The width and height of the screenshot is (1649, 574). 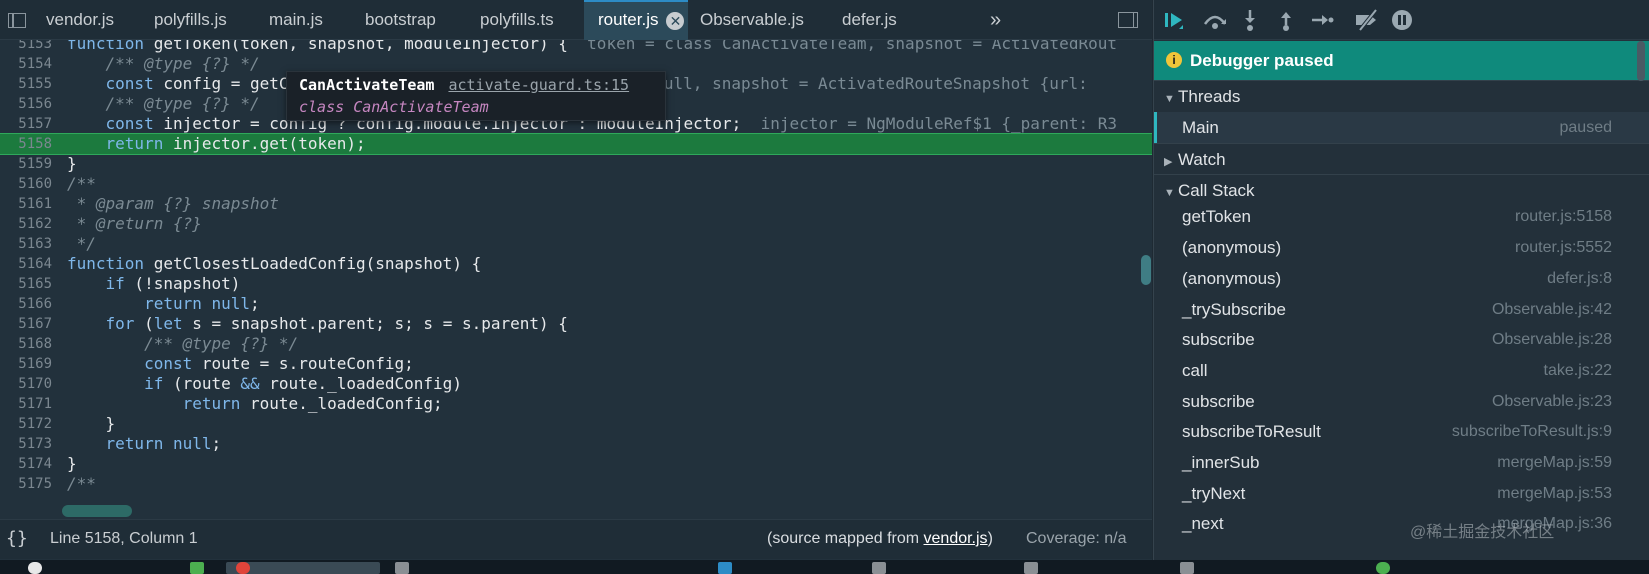 I want to click on line-number: 5158, so click(x=35, y=144).